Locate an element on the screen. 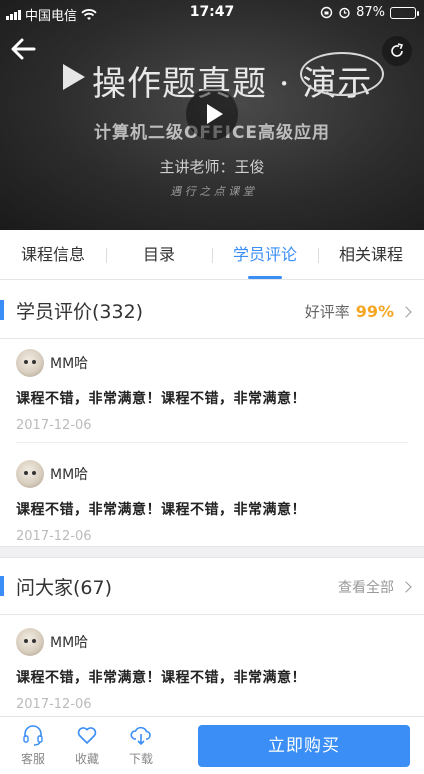 This screenshot has width=424, height=774. download-button: 下载 is located at coordinates (141, 745).